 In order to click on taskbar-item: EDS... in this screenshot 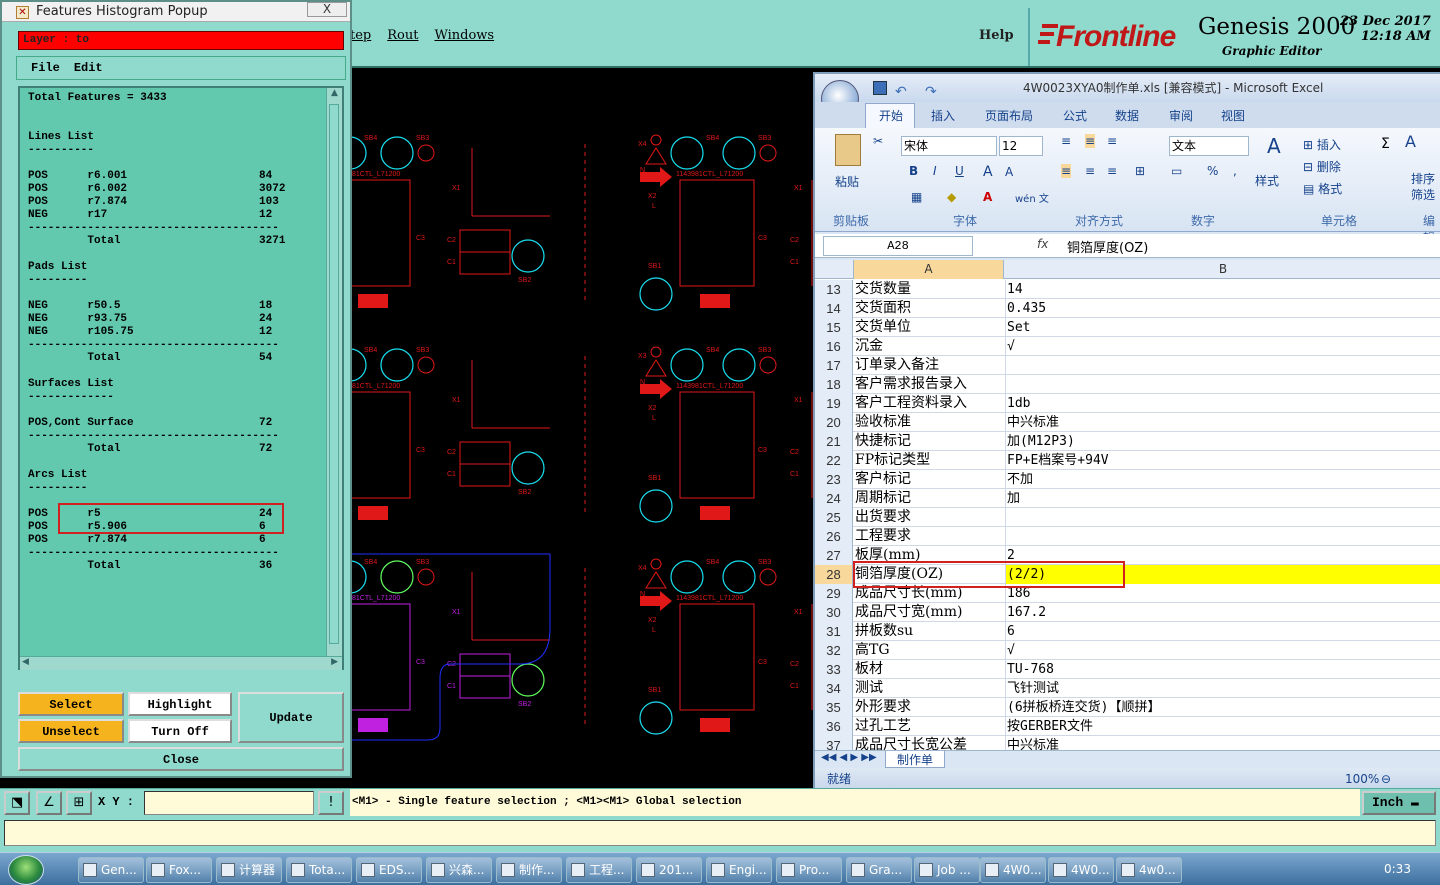, I will do `click(389, 870)`.